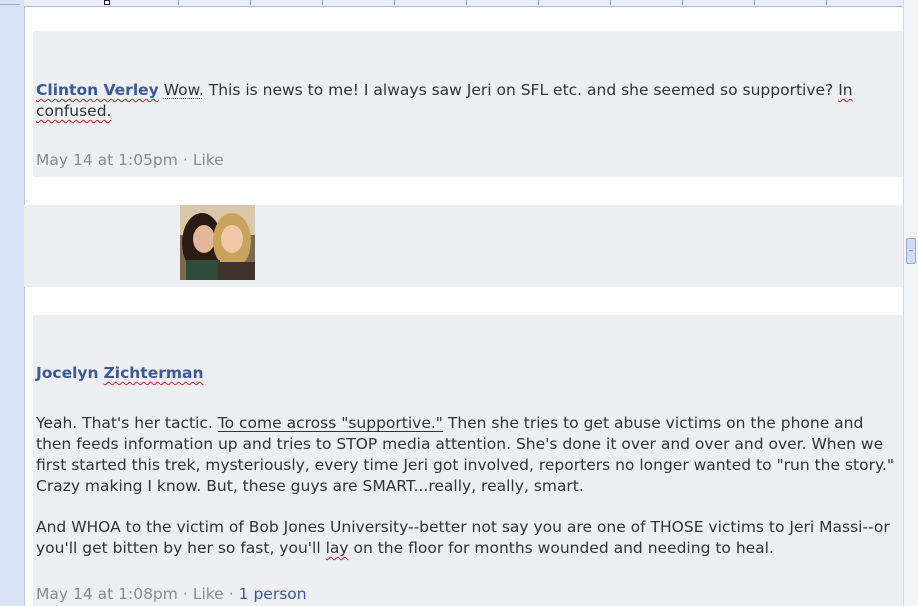 This screenshot has width=918, height=606. I want to click on likes-count-link: 1 person, so click(273, 594).